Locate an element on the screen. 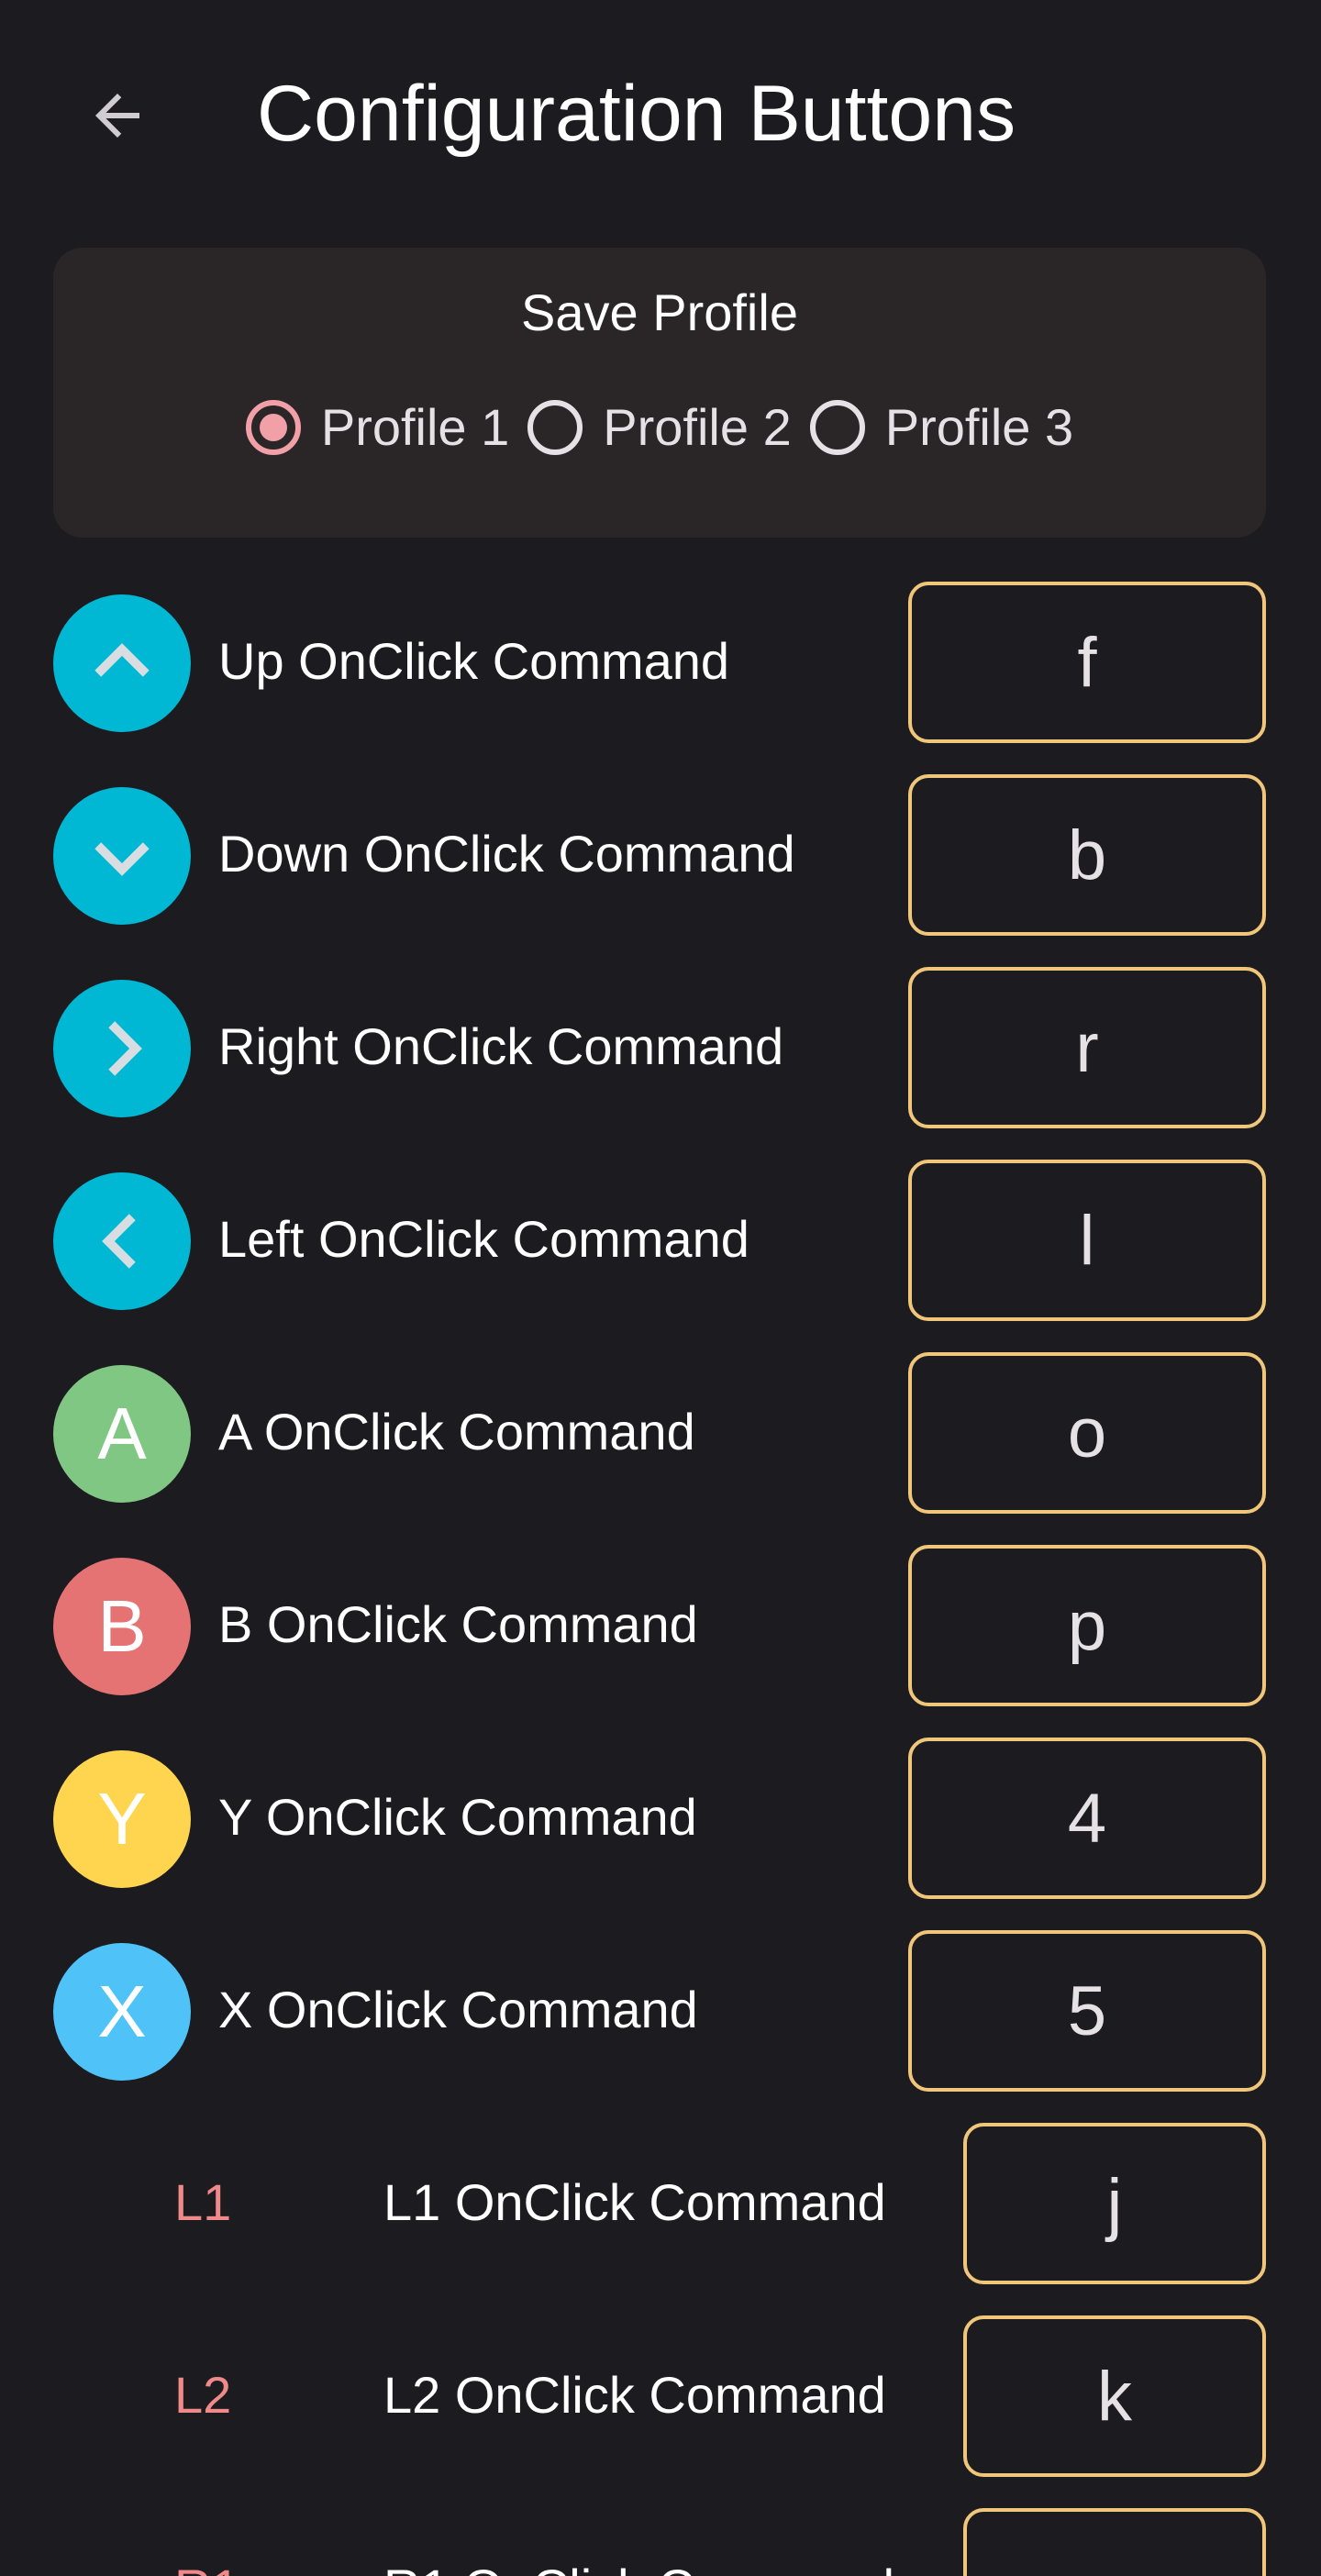 Image resolution: width=1321 pixels, height=2576 pixels. command-row-a: A A OnClick Command o is located at coordinates (660, 1431).